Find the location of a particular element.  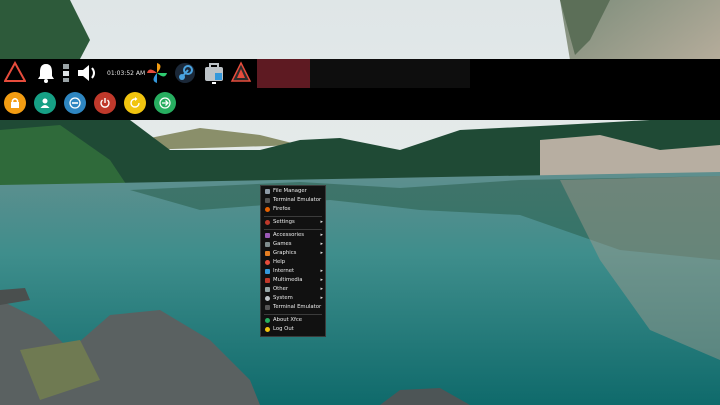

network-icon is located at coordinates (66, 73).